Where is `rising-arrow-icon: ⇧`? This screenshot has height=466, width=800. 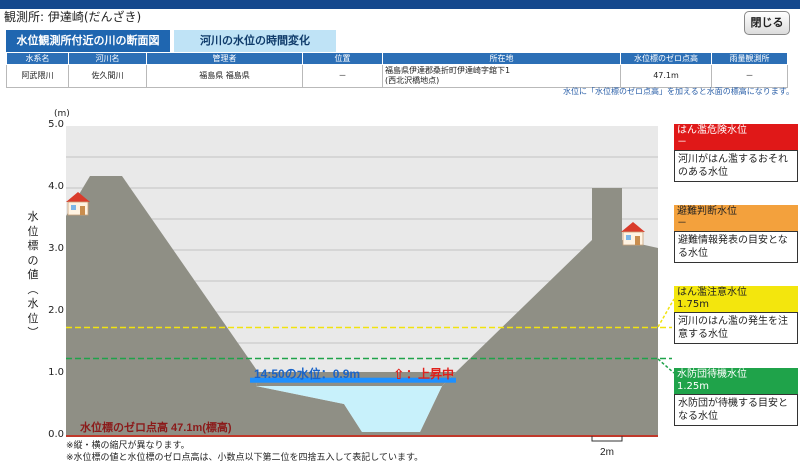 rising-arrow-icon: ⇧ is located at coordinates (399, 375).